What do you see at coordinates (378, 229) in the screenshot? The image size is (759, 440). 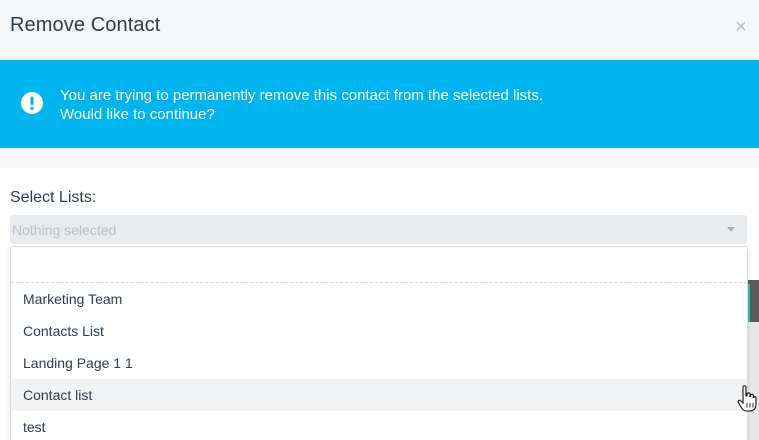 I see `select-lists-dropdown: Nothing selected` at bounding box center [378, 229].